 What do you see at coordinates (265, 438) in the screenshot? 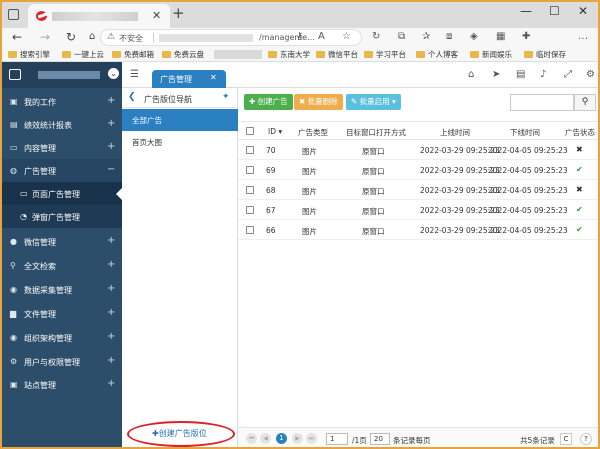
I see `prev-page-icon: ◀` at bounding box center [265, 438].